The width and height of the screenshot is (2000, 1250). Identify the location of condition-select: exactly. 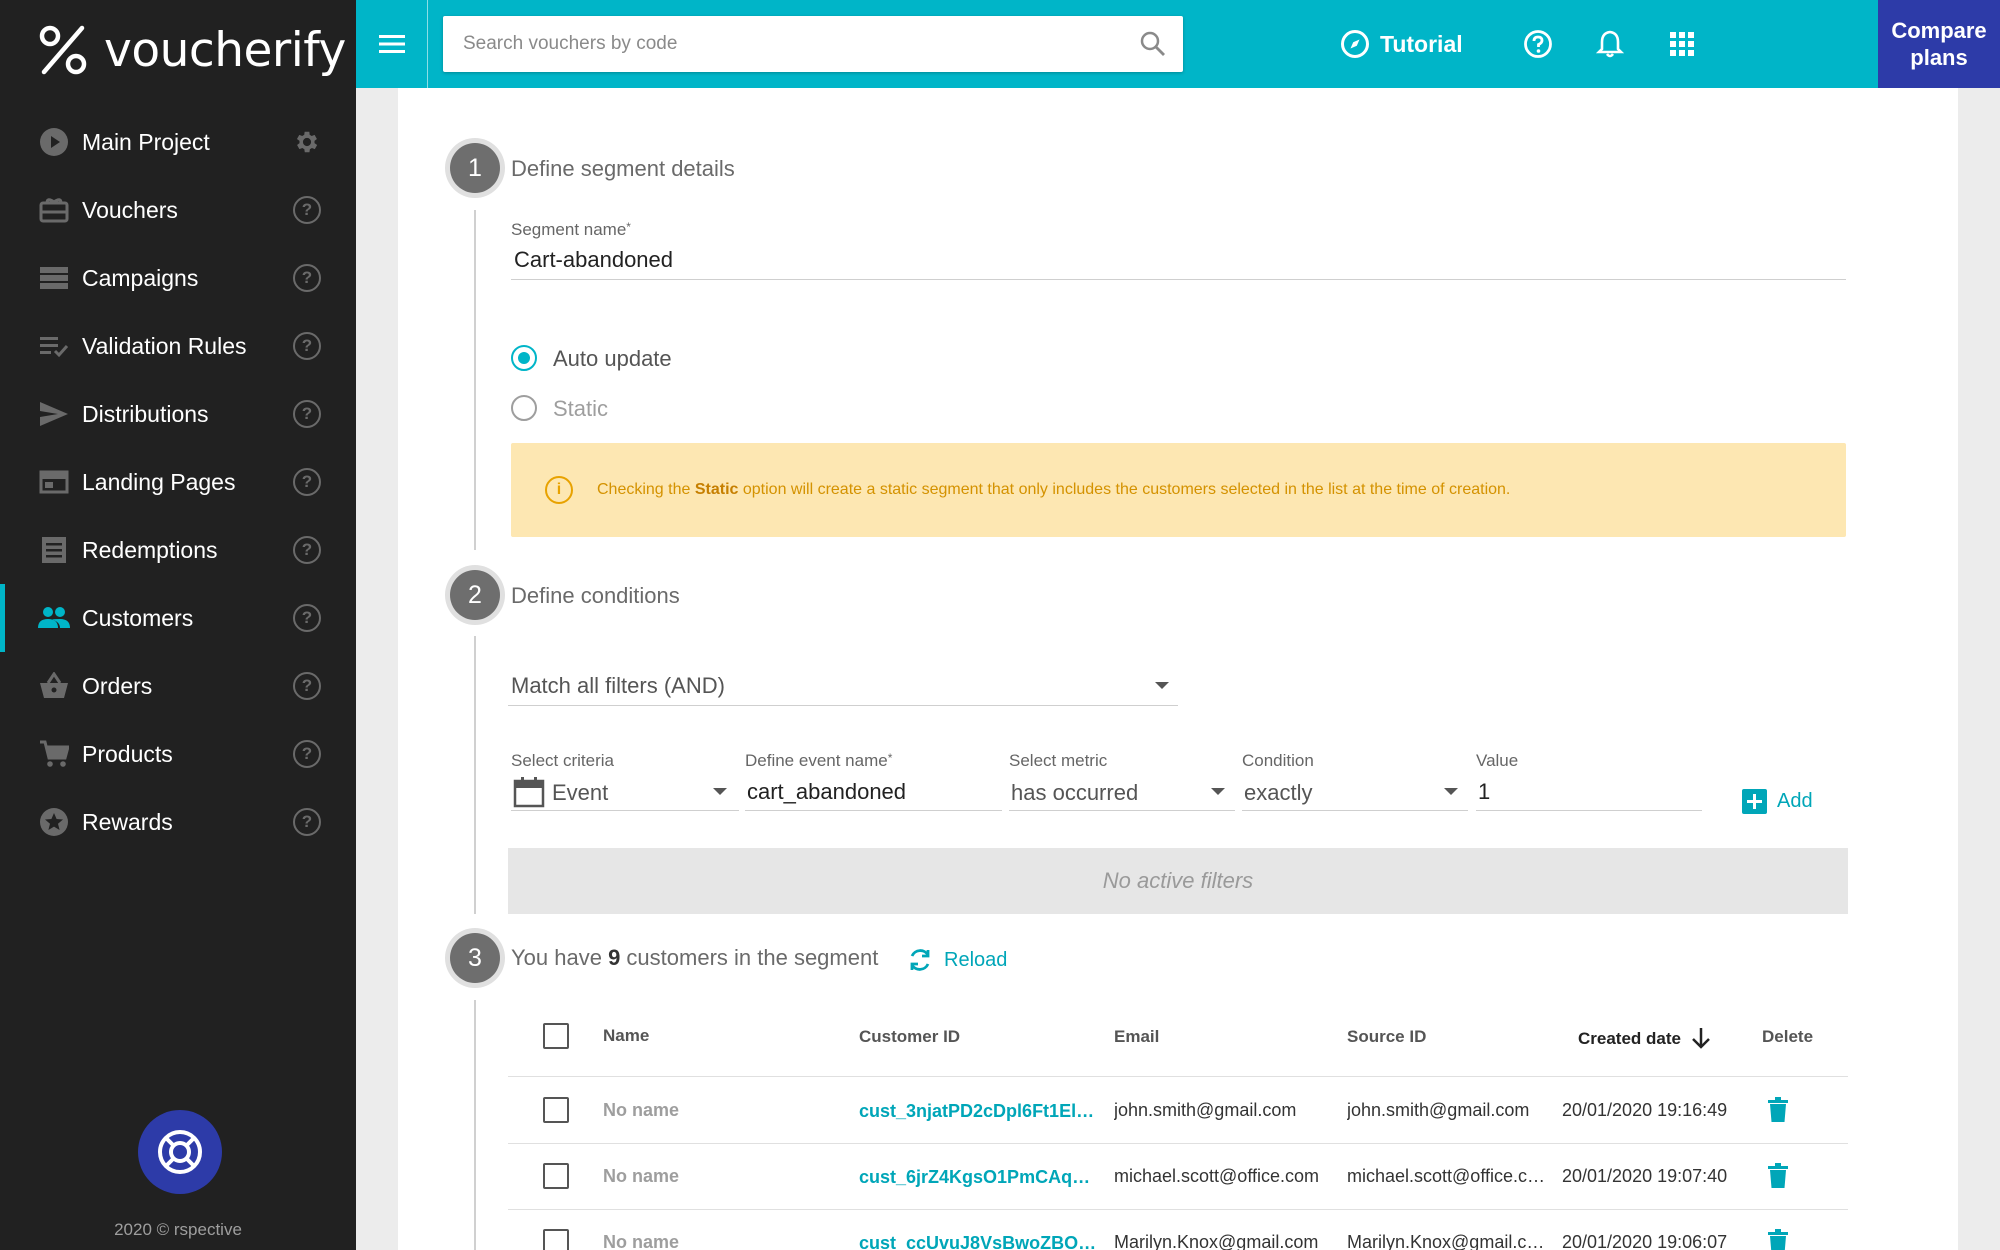
(1278, 793).